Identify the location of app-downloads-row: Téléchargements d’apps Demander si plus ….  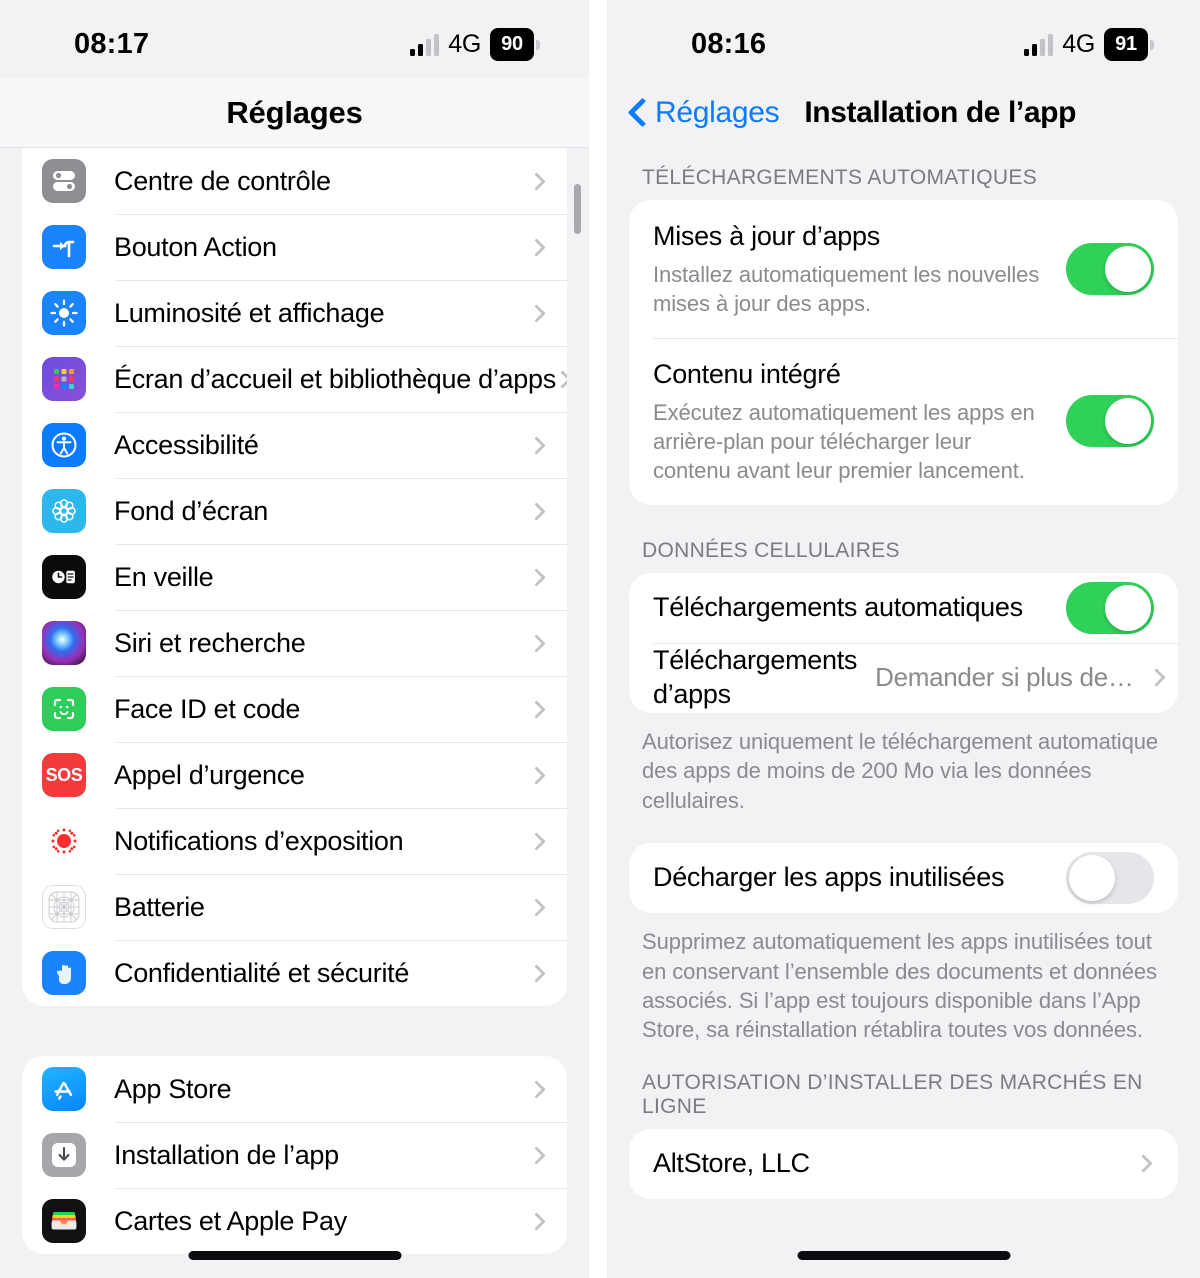
(903, 677).